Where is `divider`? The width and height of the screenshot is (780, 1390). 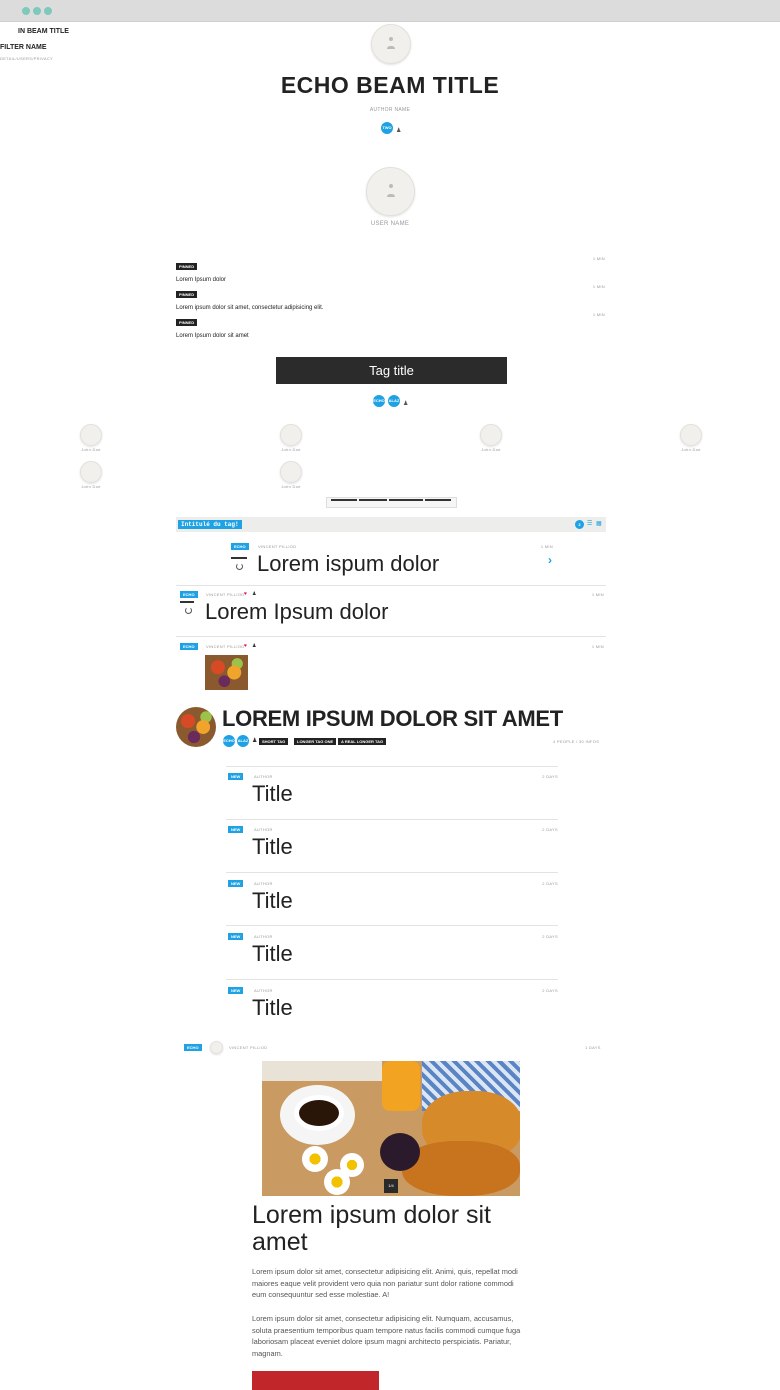 divider is located at coordinates (392, 872).